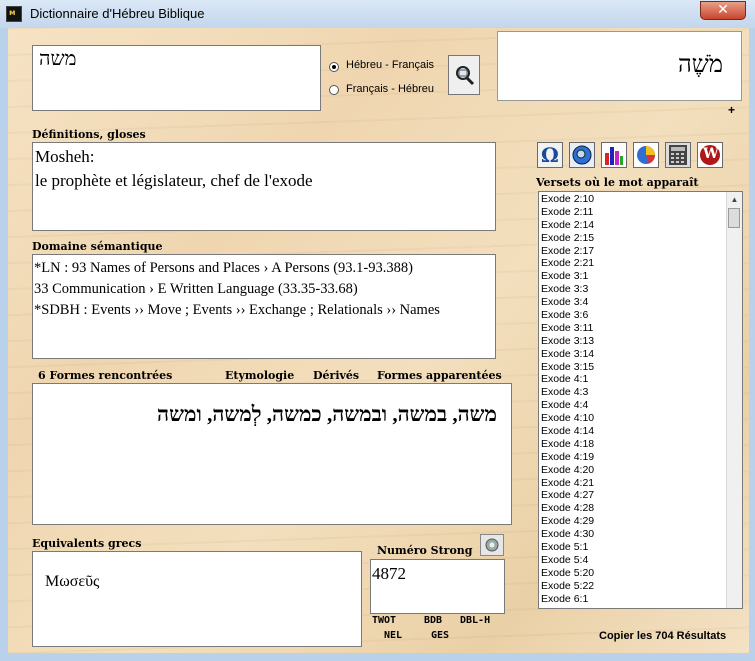 The width and height of the screenshot is (755, 661). Describe the element at coordinates (700, 65) in the screenshot. I see `hebrew-display-word: מֹשֶׁה` at that location.